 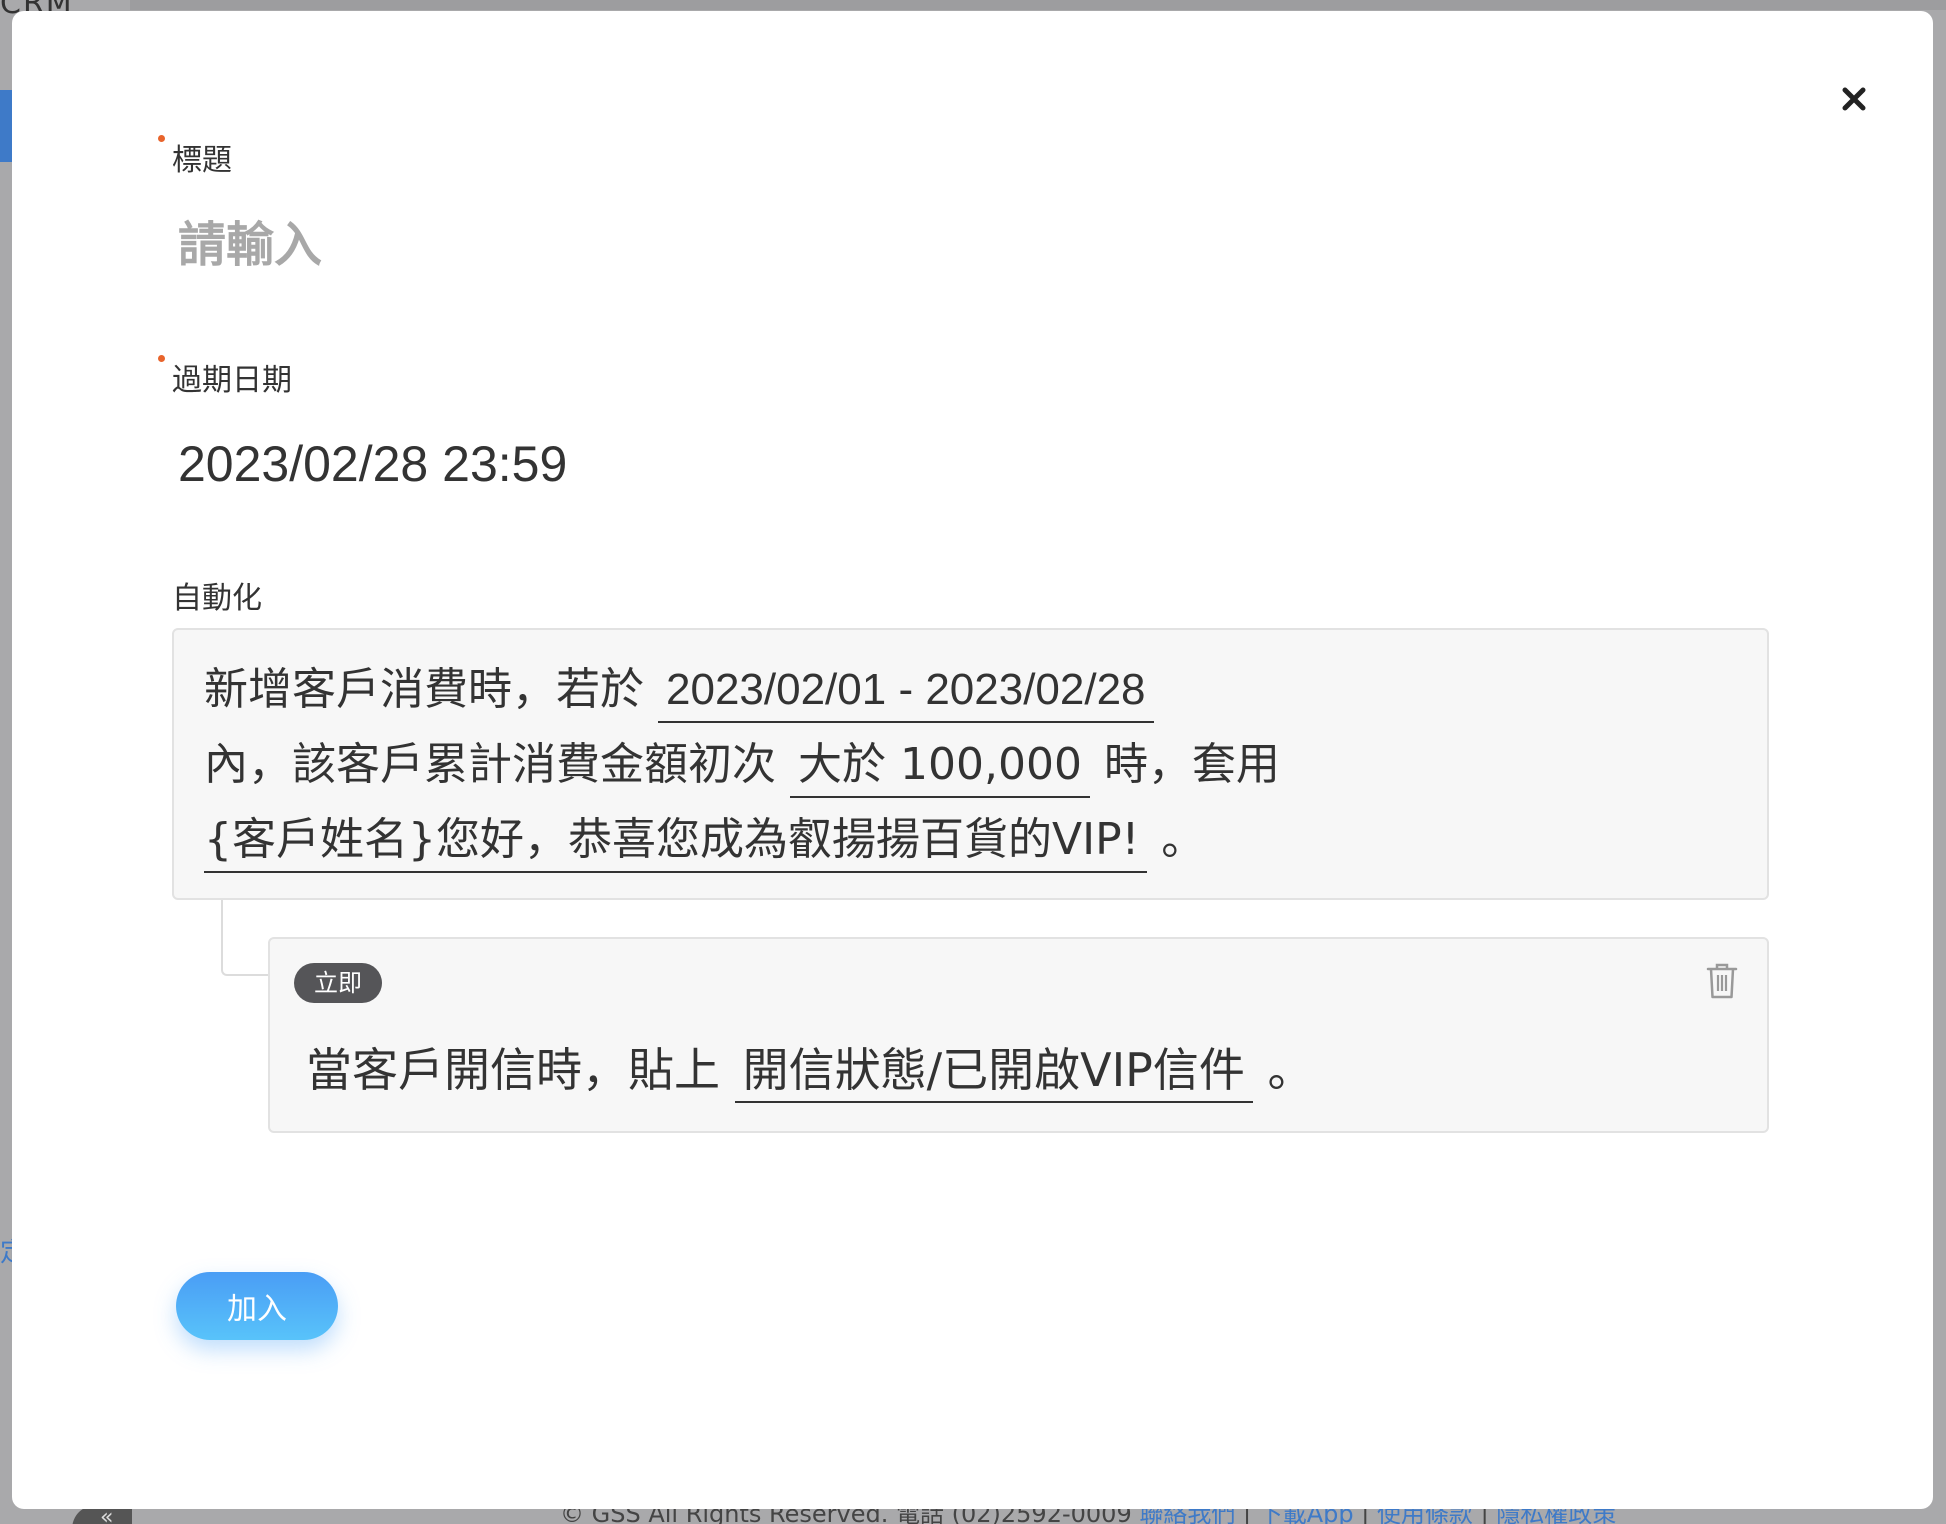 What do you see at coordinates (338, 983) in the screenshot?
I see `timing-badge: 立即` at bounding box center [338, 983].